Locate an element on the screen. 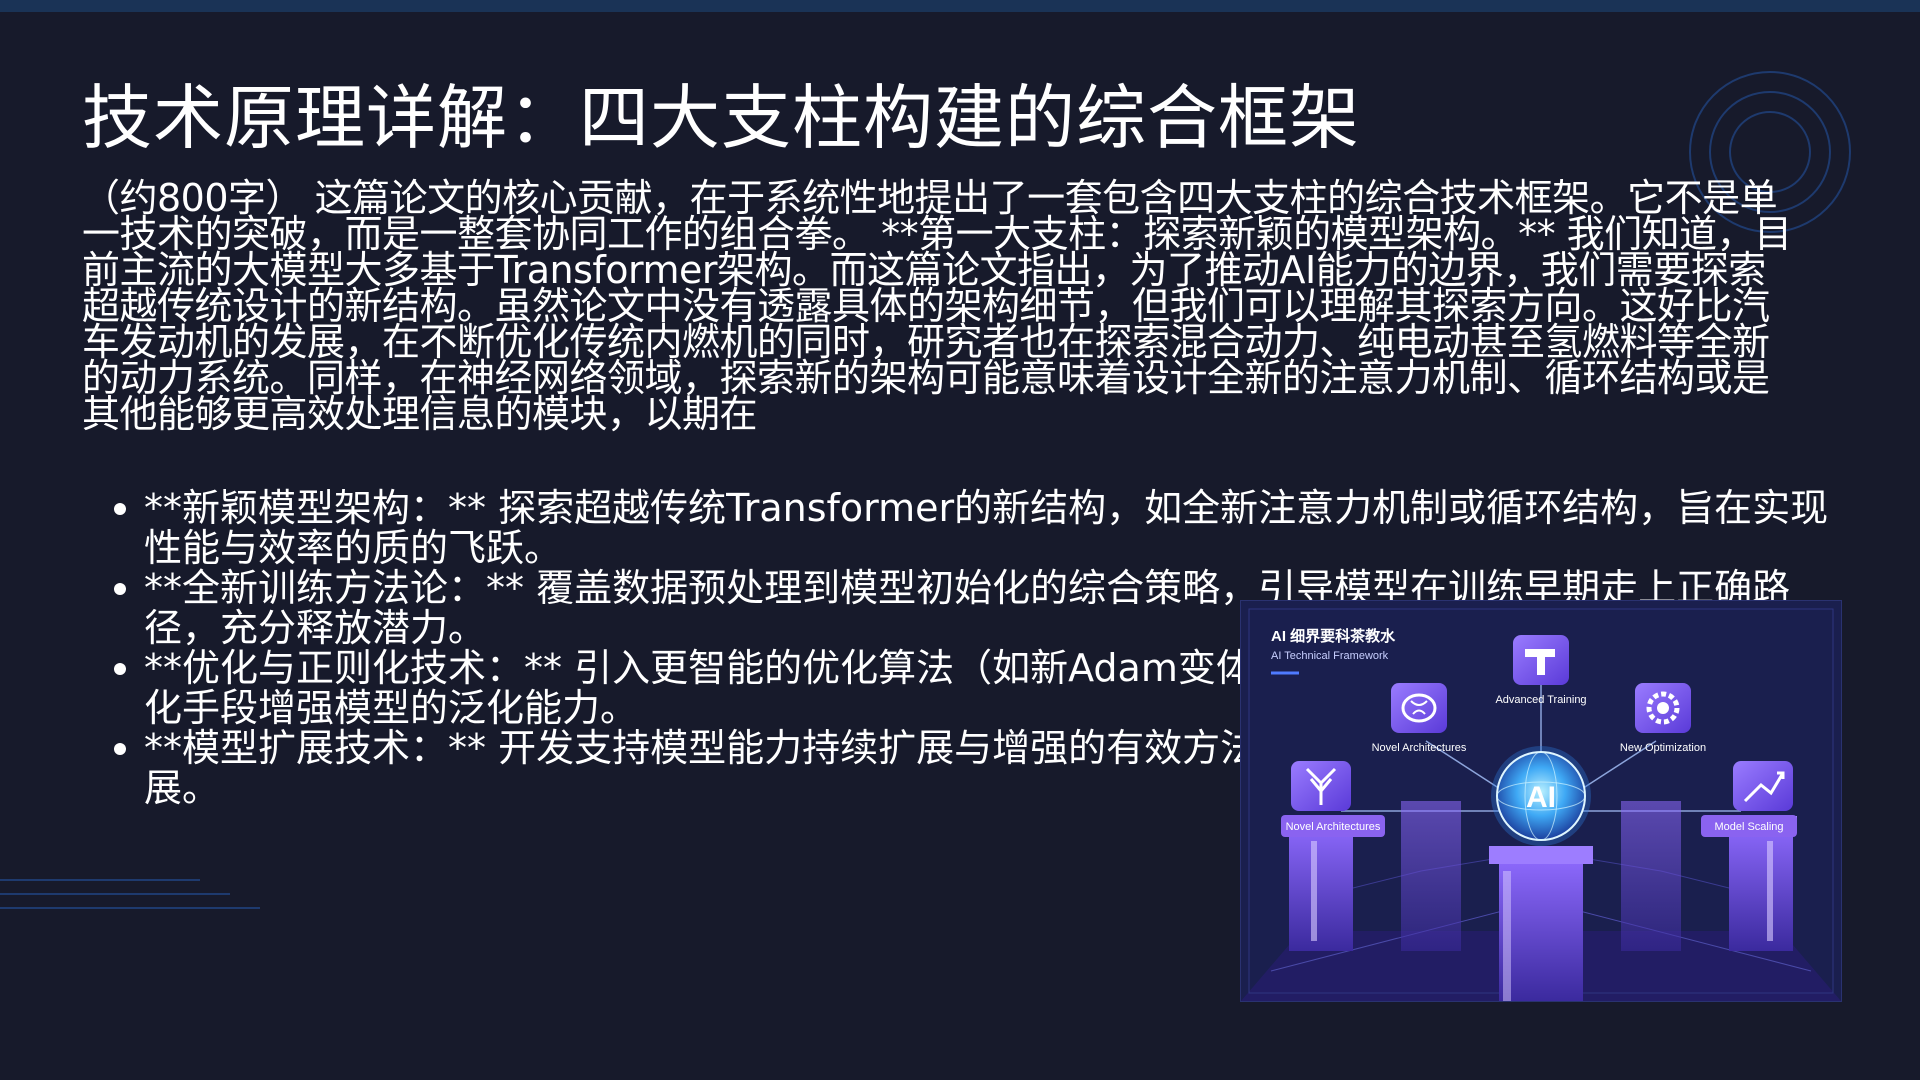  figure-header-subtitle: AI Technical Framework is located at coordinates (1330, 656).